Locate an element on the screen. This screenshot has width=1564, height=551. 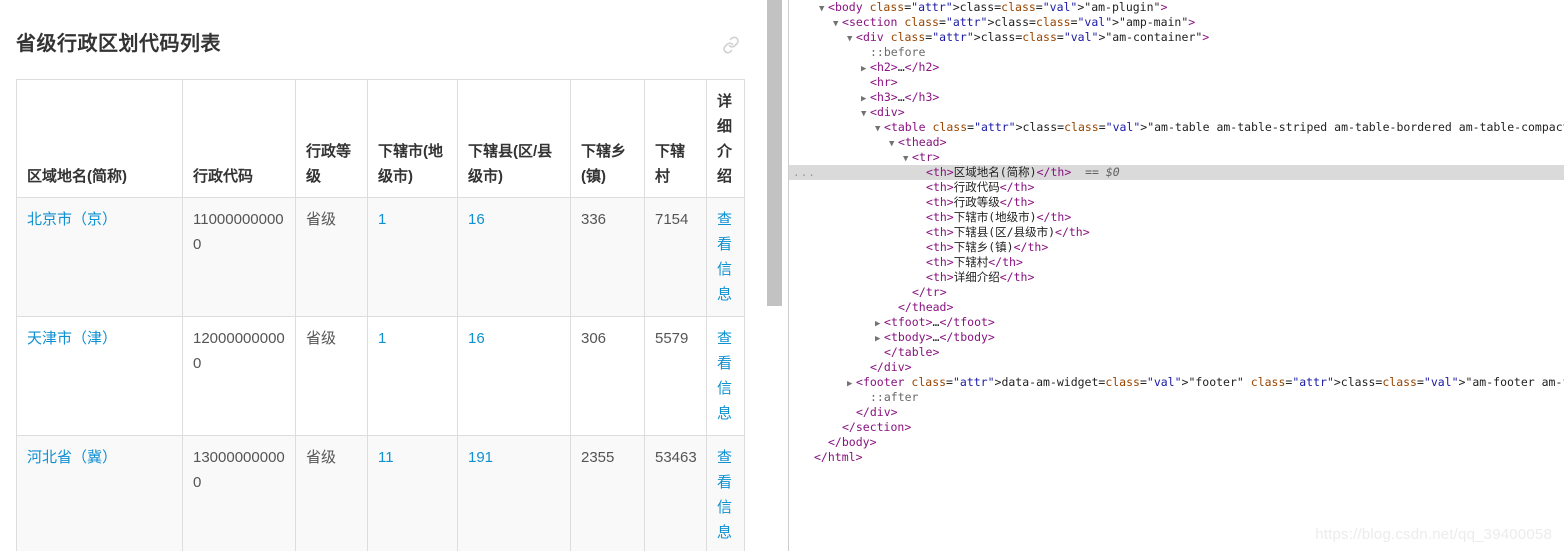
dom-tree-line-text: <table class="attr">class is located at coordinates (971, 127).